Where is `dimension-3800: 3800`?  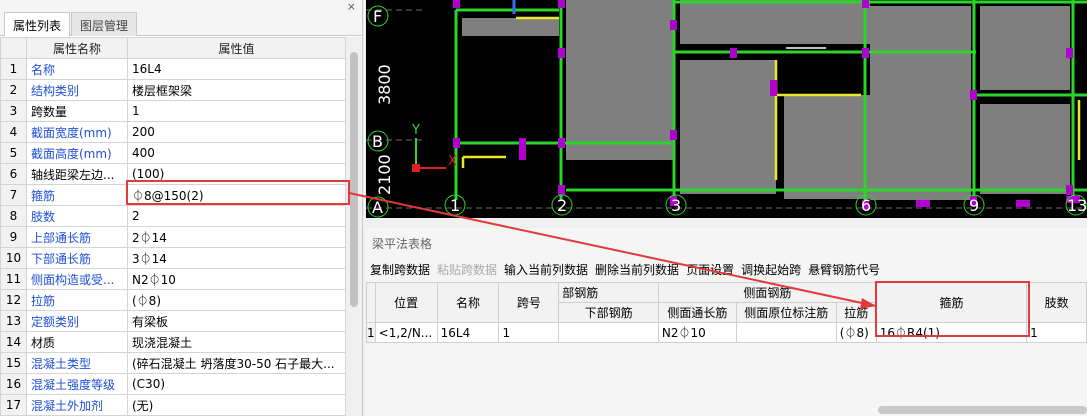 dimension-3800: 3800 is located at coordinates (384, 84).